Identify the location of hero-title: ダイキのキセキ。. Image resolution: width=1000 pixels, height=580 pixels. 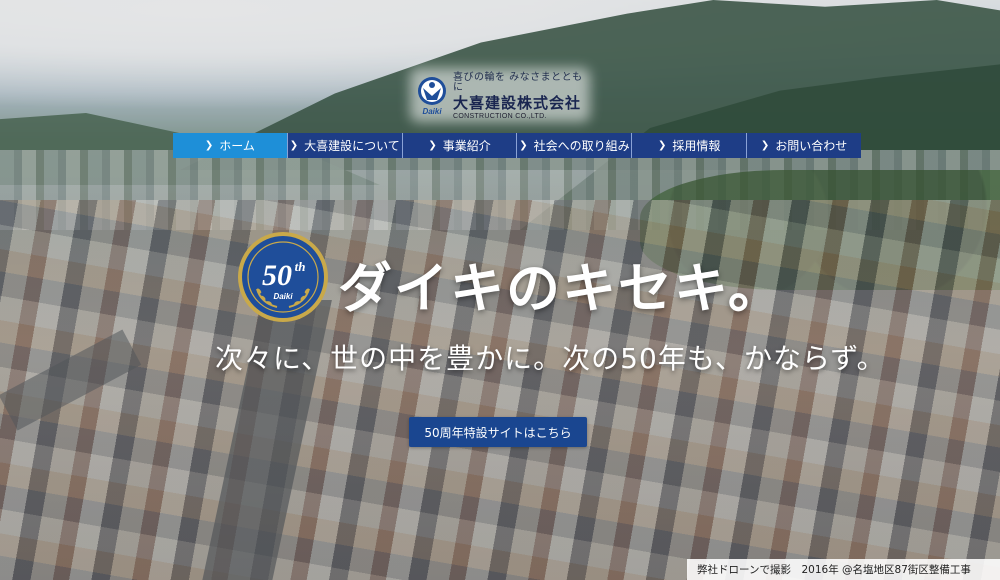
(561, 288).